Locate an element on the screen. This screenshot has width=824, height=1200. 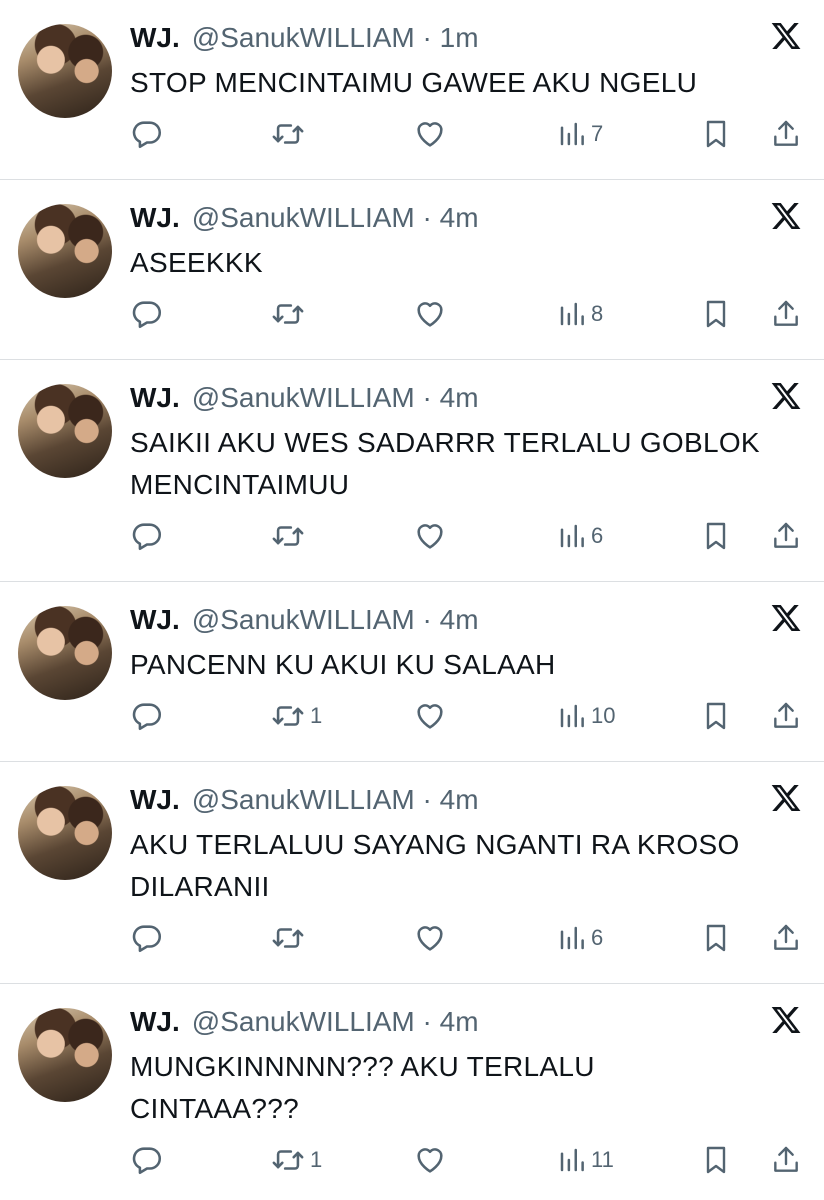
views-button: 11 is located at coordinates (585, 1160).